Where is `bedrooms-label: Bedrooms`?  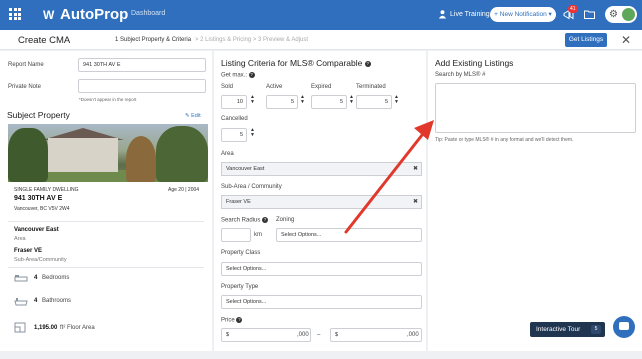
bedrooms-label: Bedrooms is located at coordinates (56, 278).